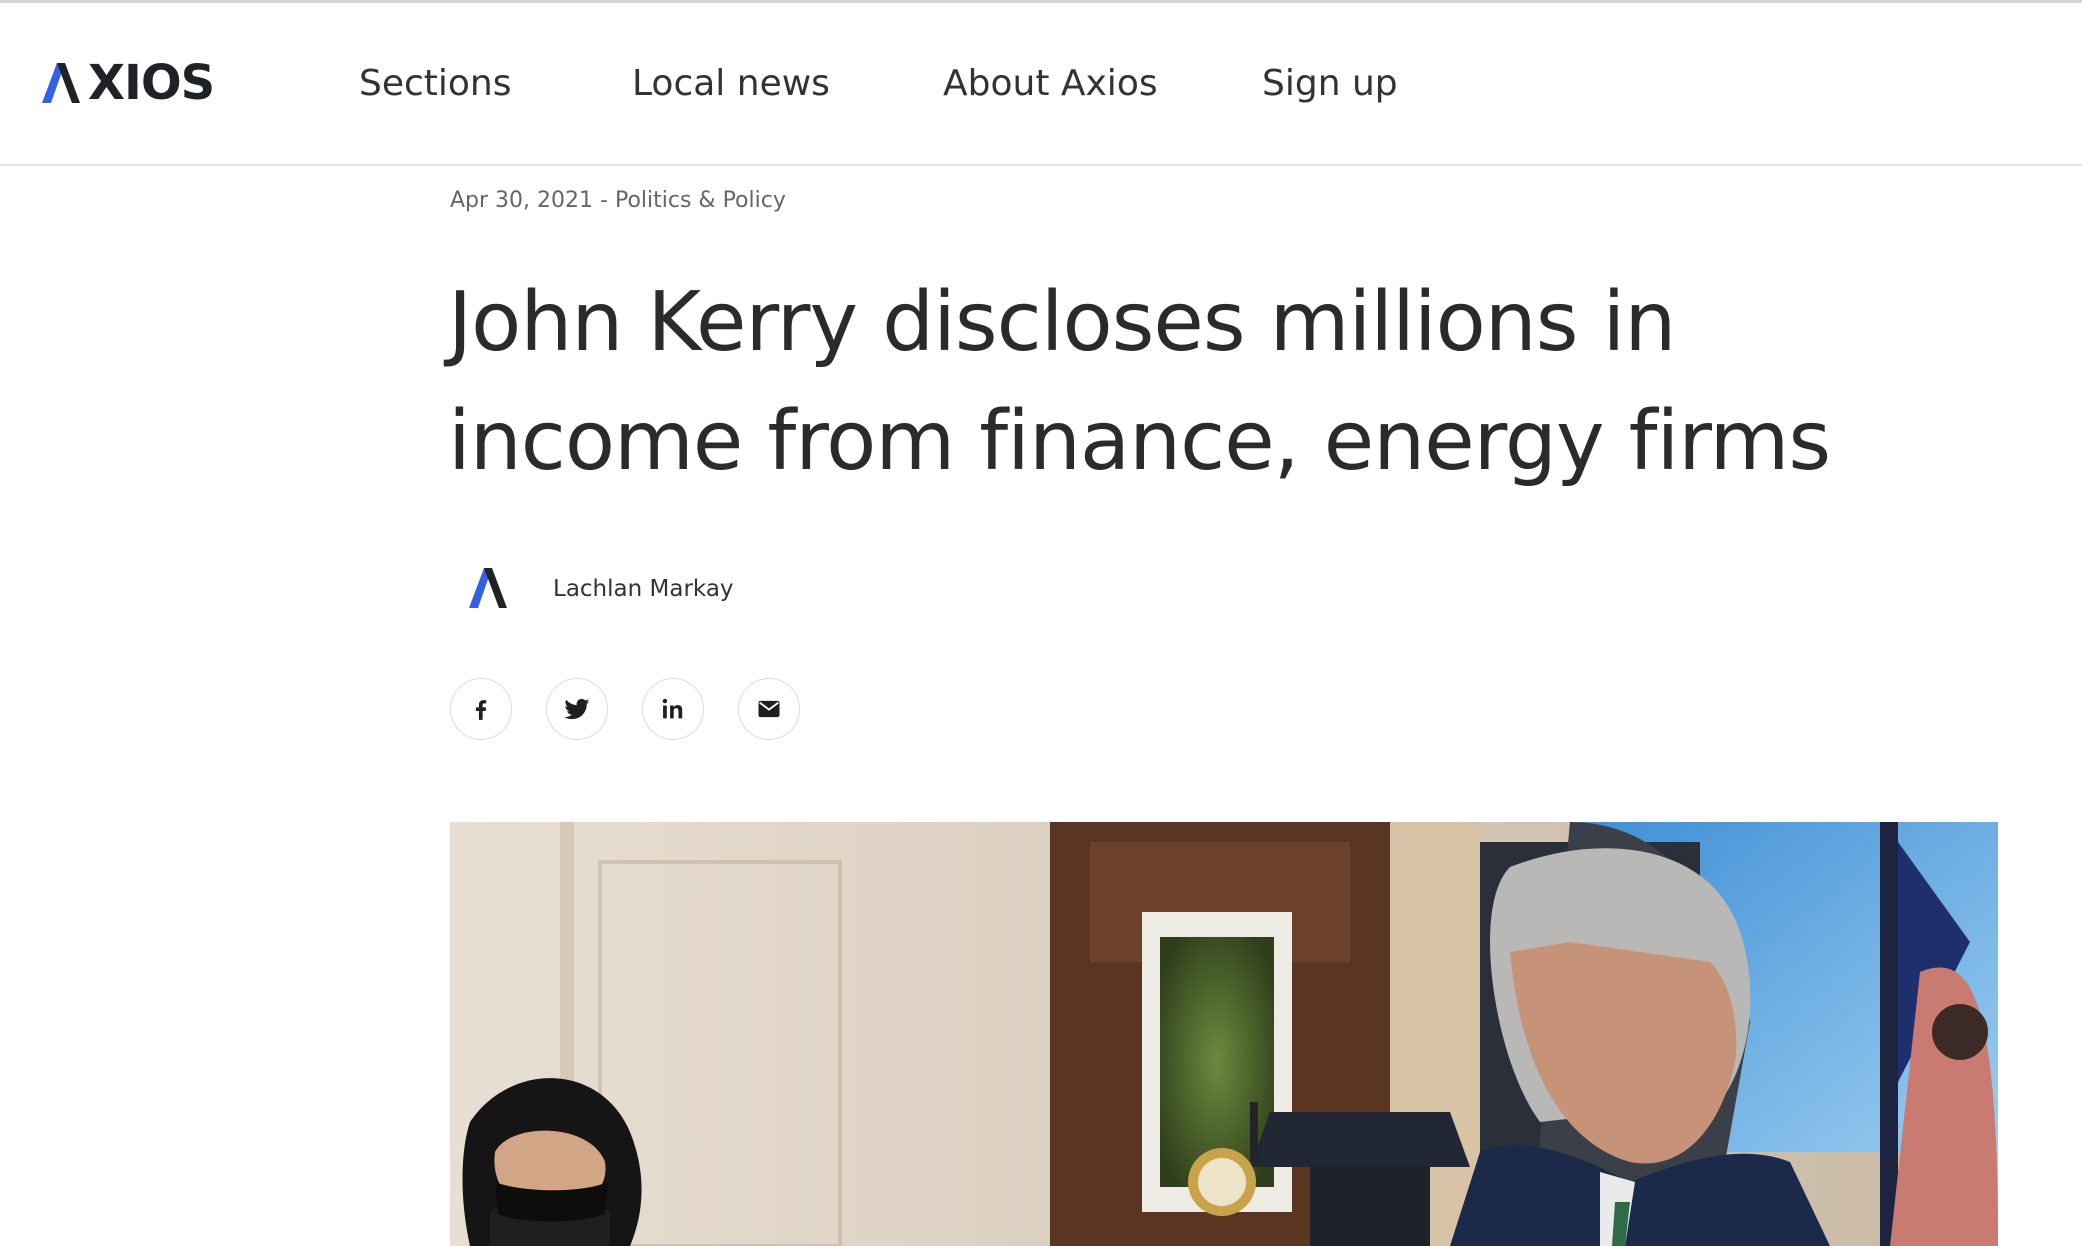  I want to click on email-icon, so click(769, 709).